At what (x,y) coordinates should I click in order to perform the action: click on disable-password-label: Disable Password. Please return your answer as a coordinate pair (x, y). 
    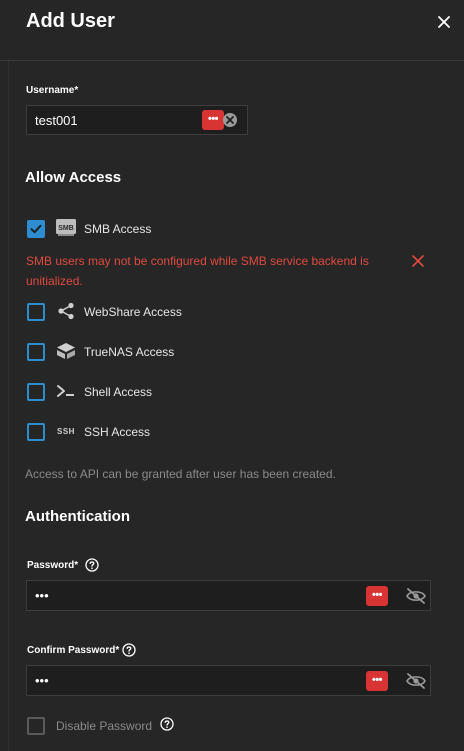
    Looking at the image, I should click on (104, 726).